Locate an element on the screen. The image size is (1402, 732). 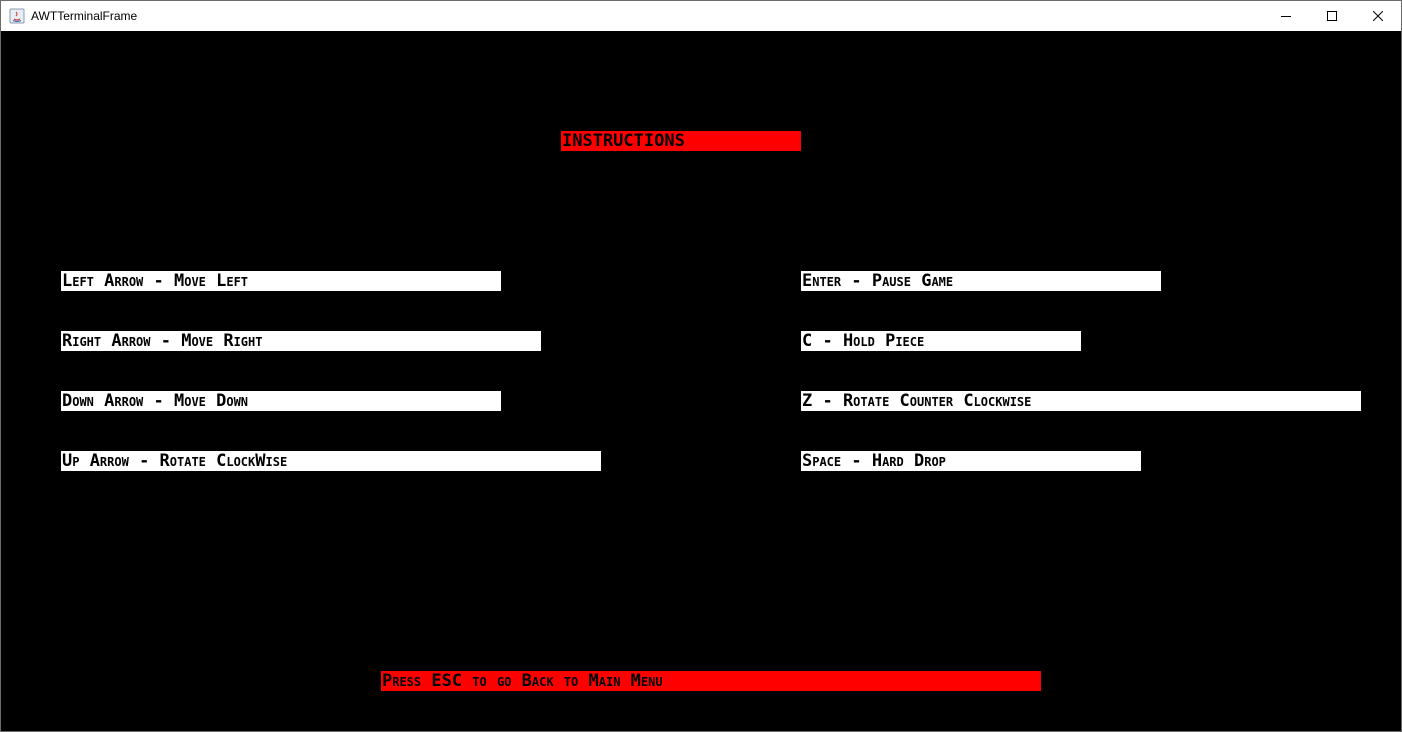
instructions-heading: INSTRUCTIONS is located at coordinates (681, 141).